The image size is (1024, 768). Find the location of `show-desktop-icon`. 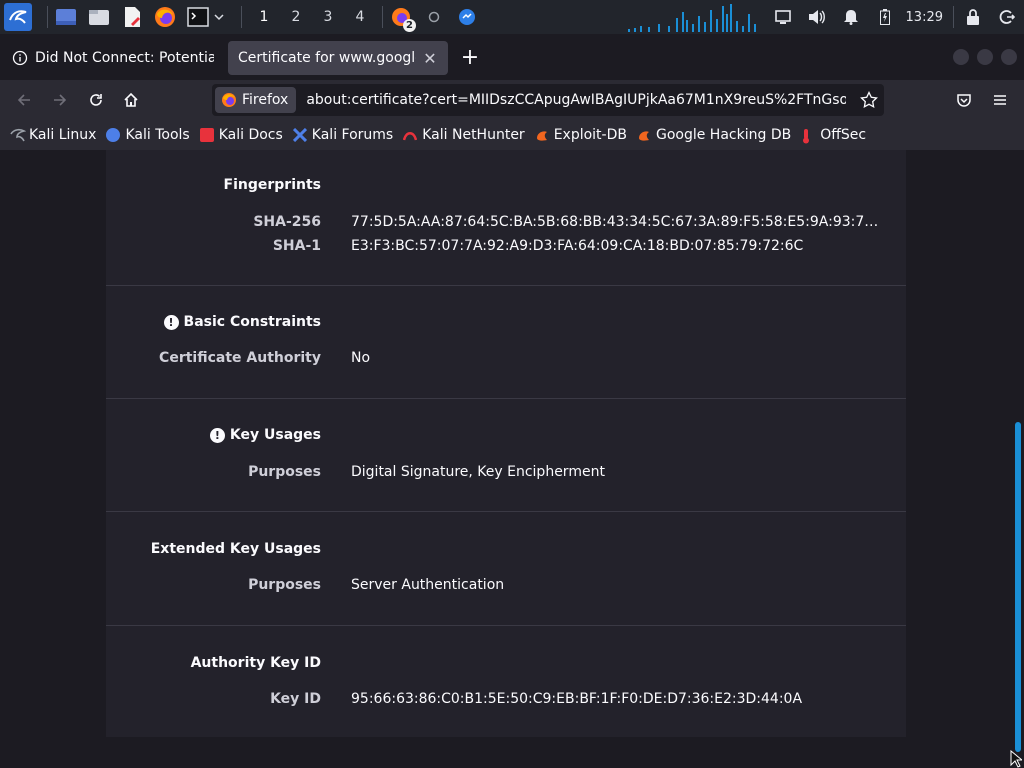

show-desktop-icon is located at coordinates (66, 17).